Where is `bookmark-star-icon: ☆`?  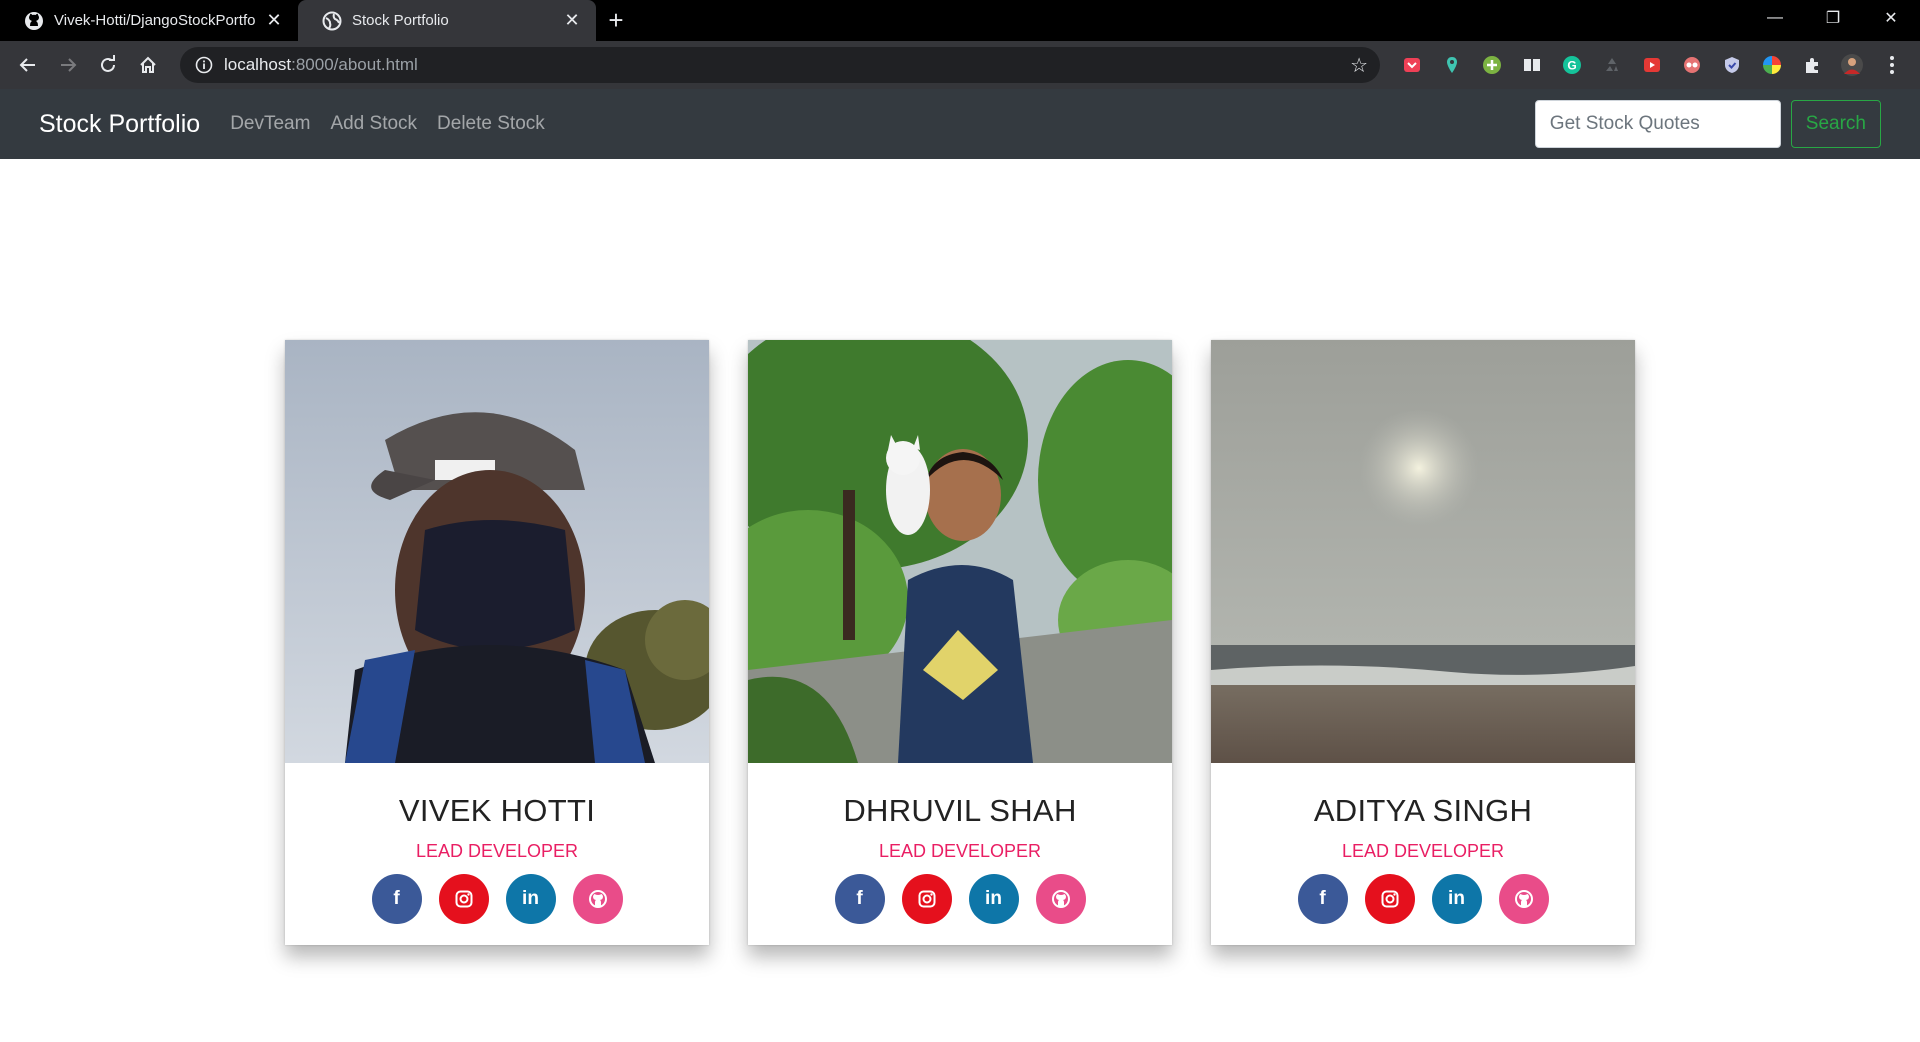
bookmark-star-icon: ☆ is located at coordinates (1359, 65).